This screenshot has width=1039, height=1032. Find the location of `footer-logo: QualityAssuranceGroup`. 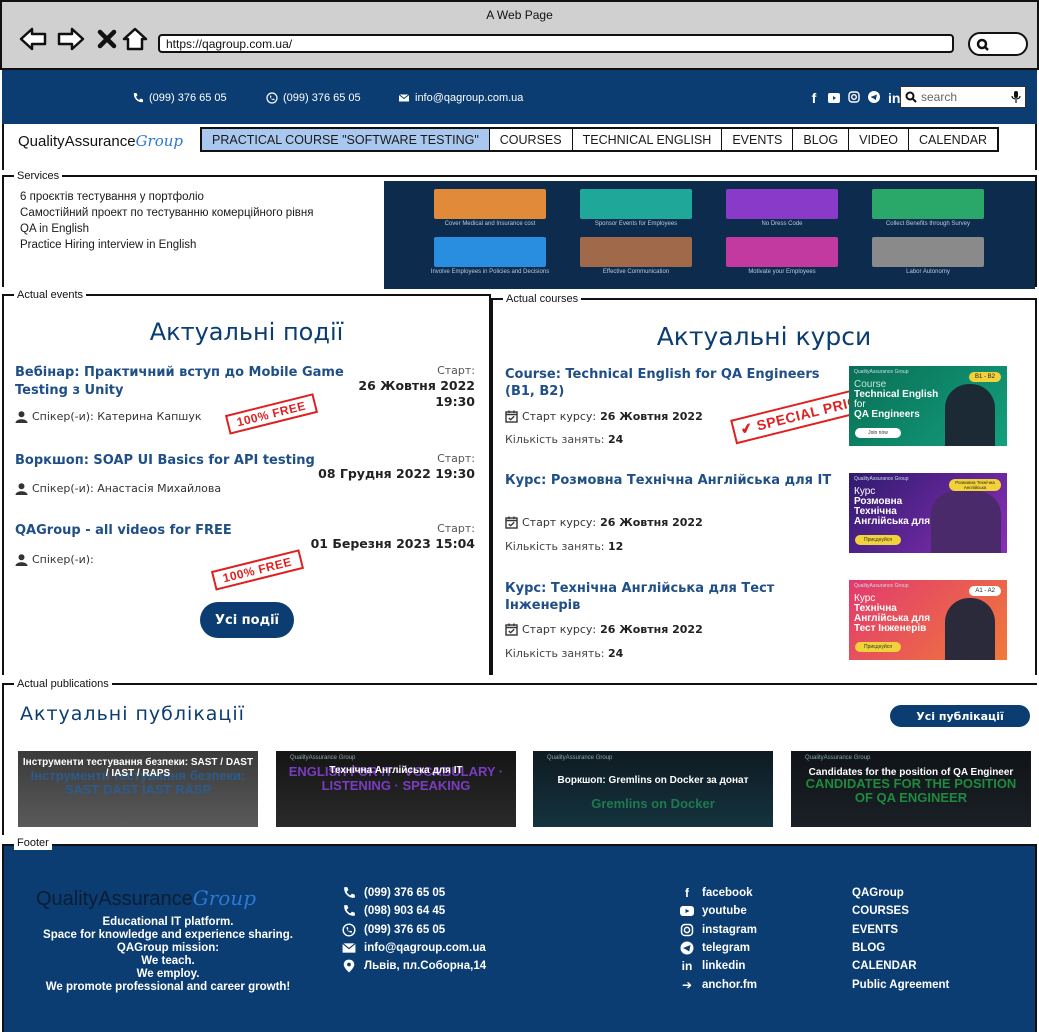

footer-logo: QualityAssuranceGroup is located at coordinates (146, 898).